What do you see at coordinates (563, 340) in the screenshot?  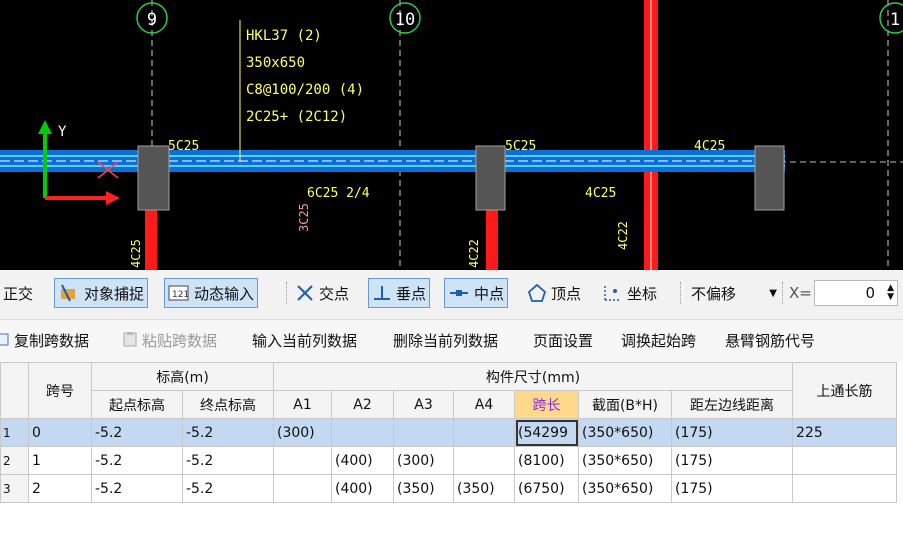 I see `page-setup-menu: 页面设置` at bounding box center [563, 340].